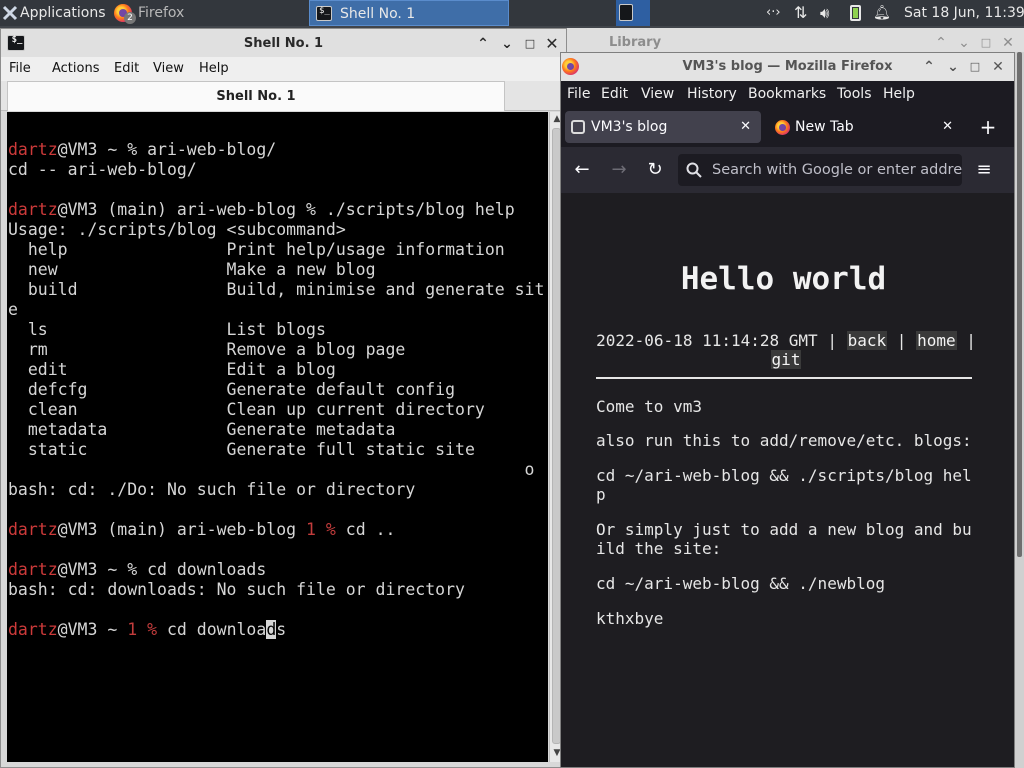 The image size is (1024, 768). Describe the element at coordinates (168, 69) in the screenshot. I see `menu-view: View` at that location.